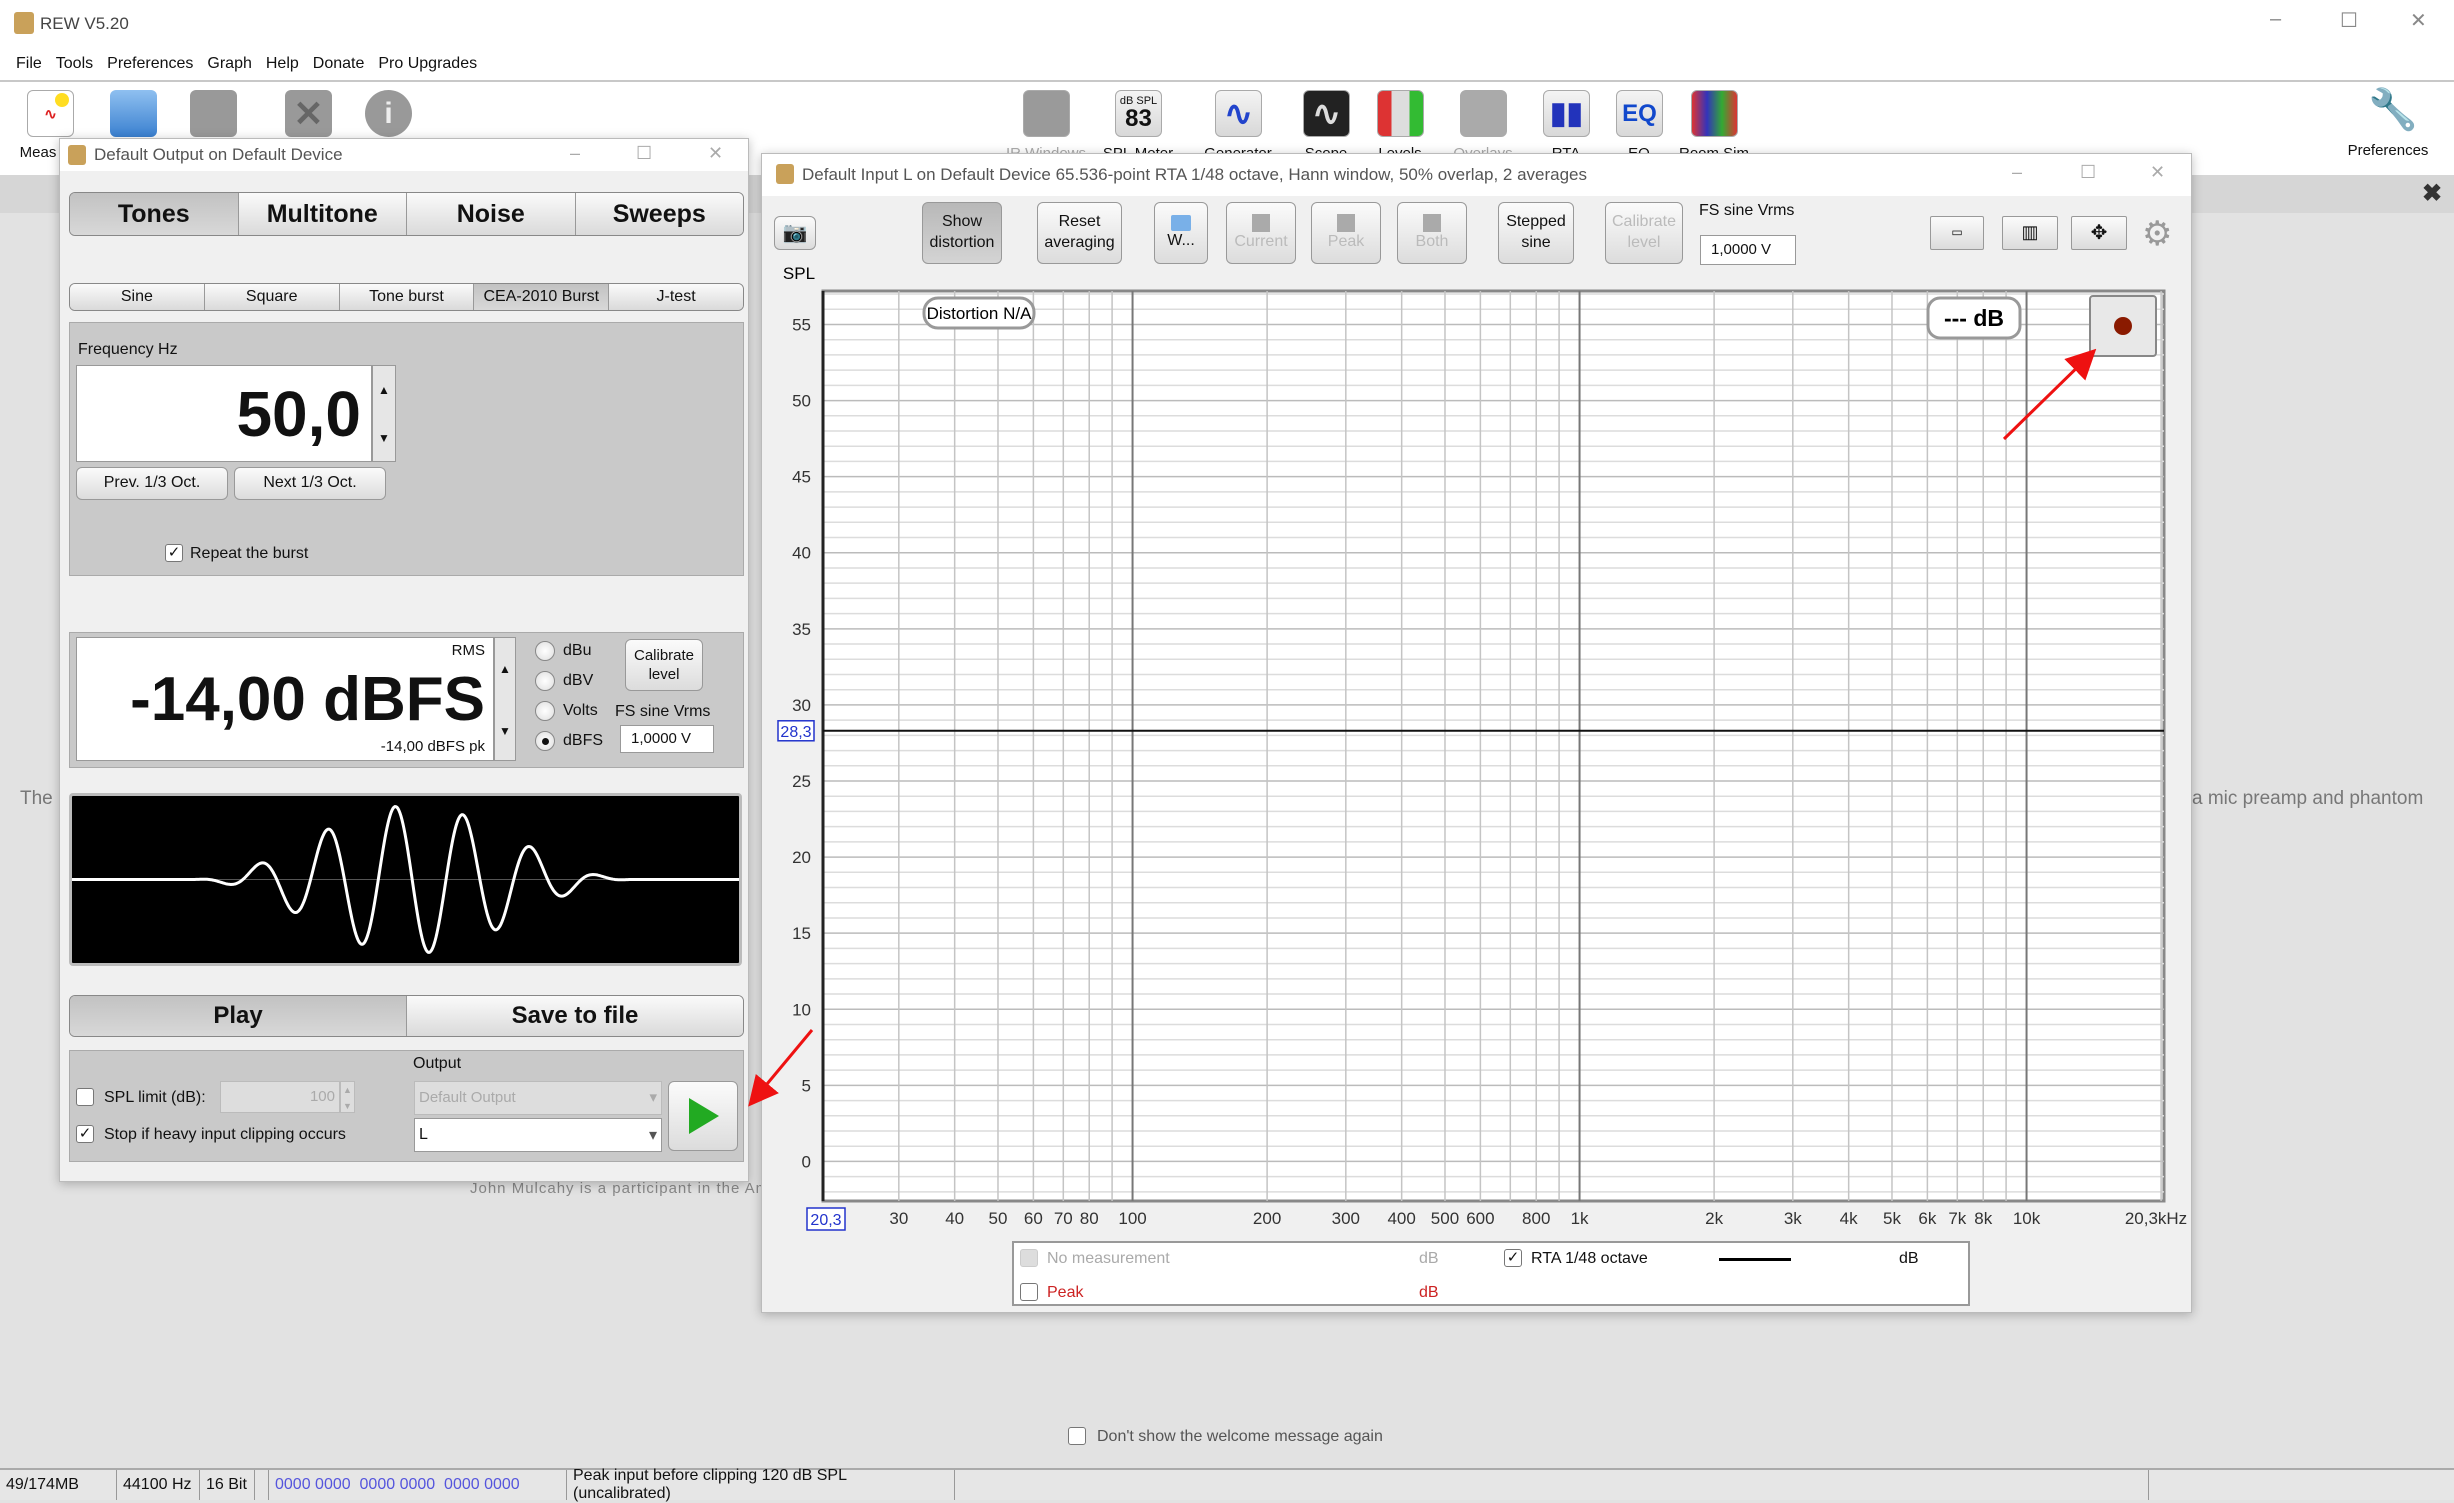 The height and width of the screenshot is (1503, 2454). I want to click on open-folder-icon, so click(133, 113).